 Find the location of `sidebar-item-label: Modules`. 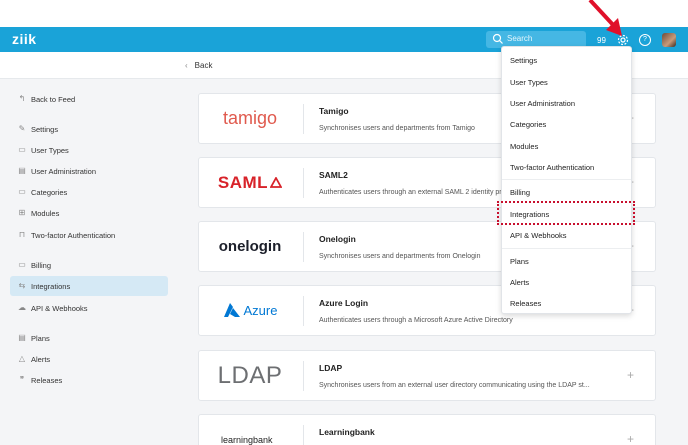

sidebar-item-label: Modules is located at coordinates (45, 213).